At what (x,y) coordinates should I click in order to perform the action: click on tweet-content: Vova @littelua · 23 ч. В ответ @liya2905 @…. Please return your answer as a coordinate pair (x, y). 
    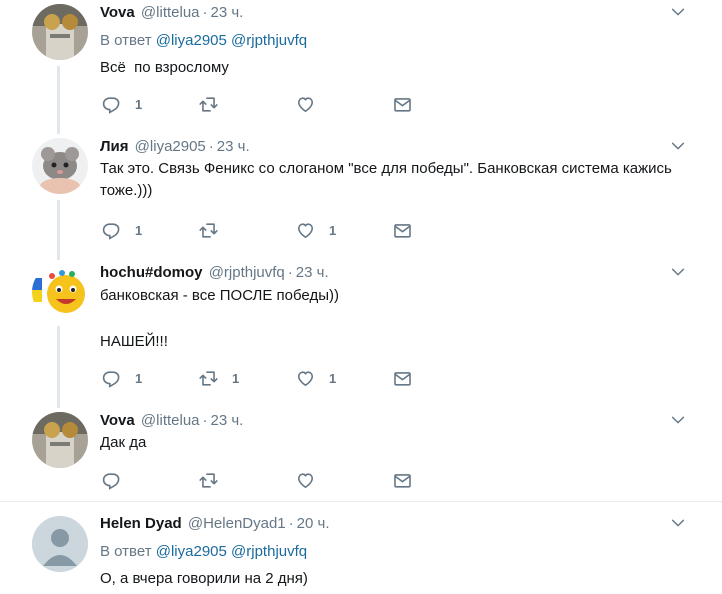
    Looking at the image, I should click on (396, 41).